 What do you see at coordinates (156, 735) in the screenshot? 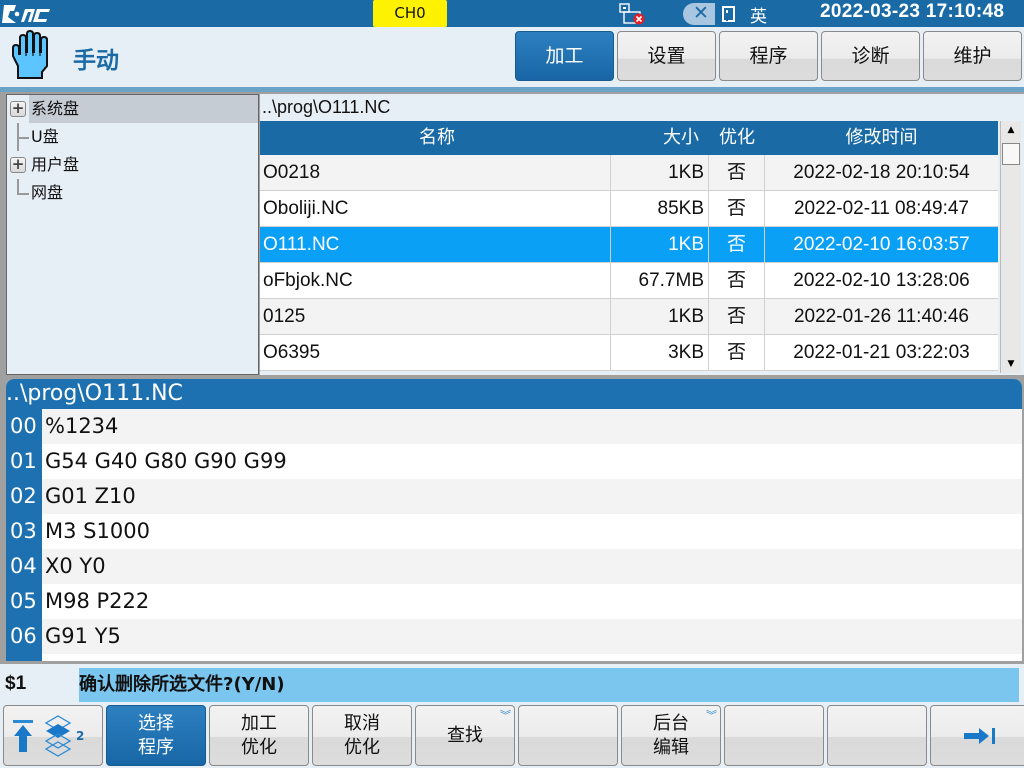
I see `softkey-select-program: 选择 程序` at bounding box center [156, 735].